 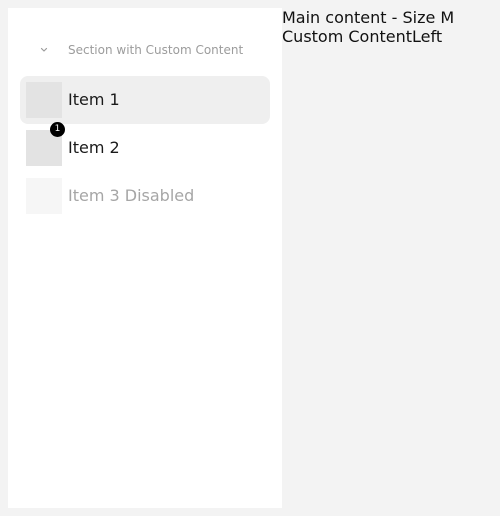 I want to click on chevron-down-icon, so click(x=44, y=50).